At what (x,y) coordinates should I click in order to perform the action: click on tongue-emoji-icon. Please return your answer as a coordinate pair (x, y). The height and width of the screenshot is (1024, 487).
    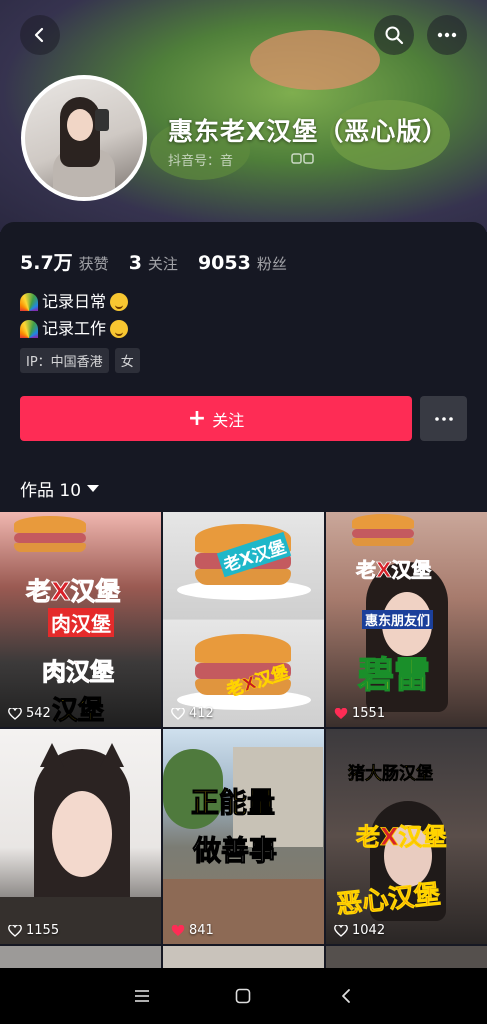
    Looking at the image, I should click on (119, 301).